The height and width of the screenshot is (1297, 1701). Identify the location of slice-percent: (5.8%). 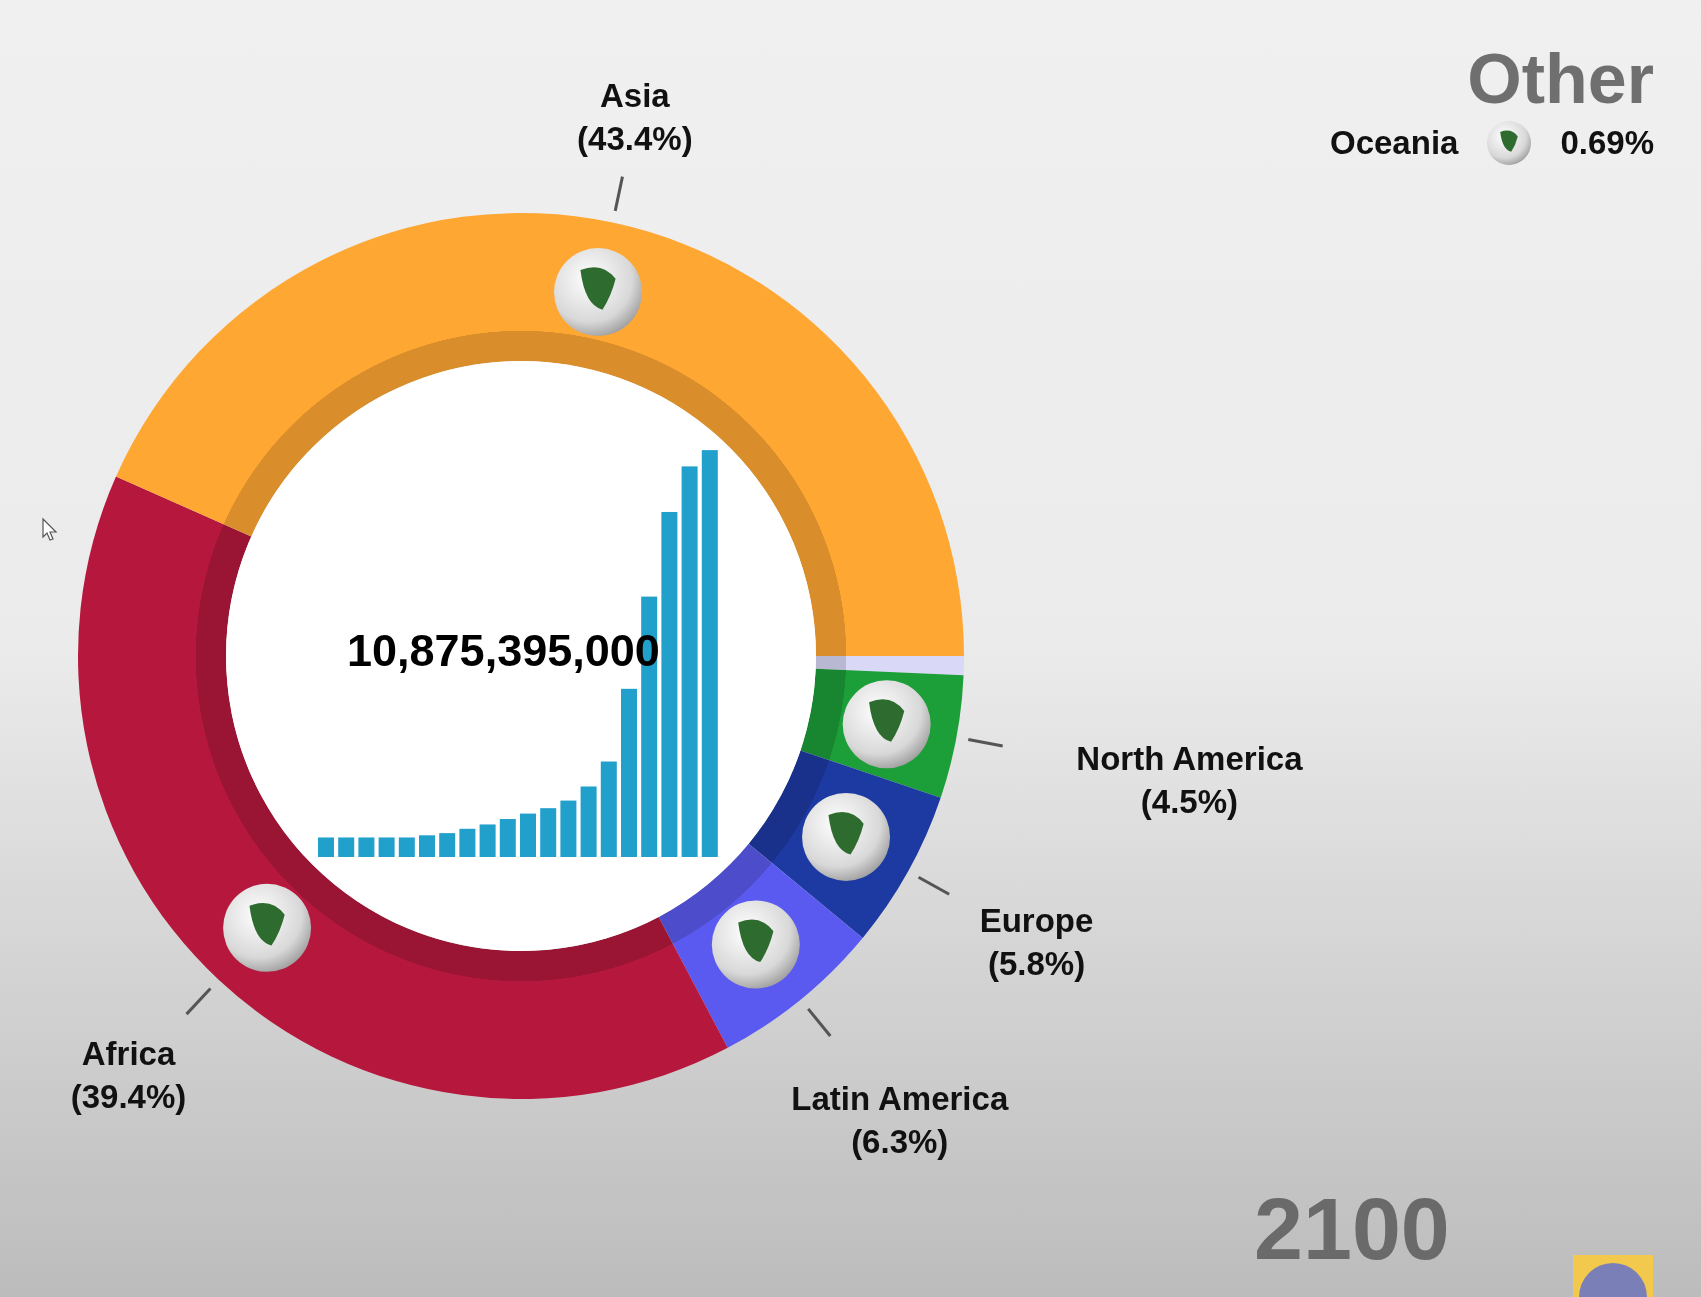
(1036, 963).